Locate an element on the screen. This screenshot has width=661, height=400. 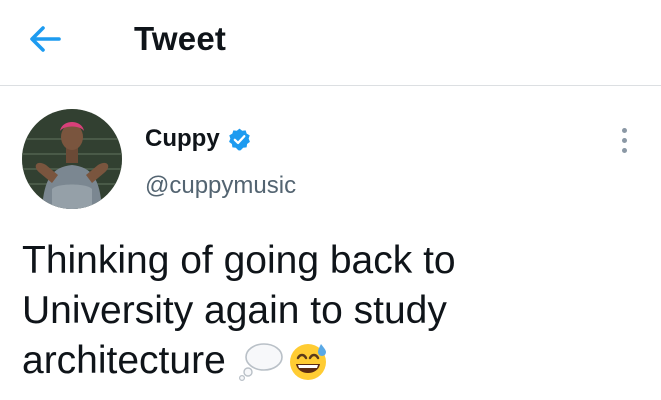
tweet-text-line: Thinking of going back to is located at coordinates (239, 260).